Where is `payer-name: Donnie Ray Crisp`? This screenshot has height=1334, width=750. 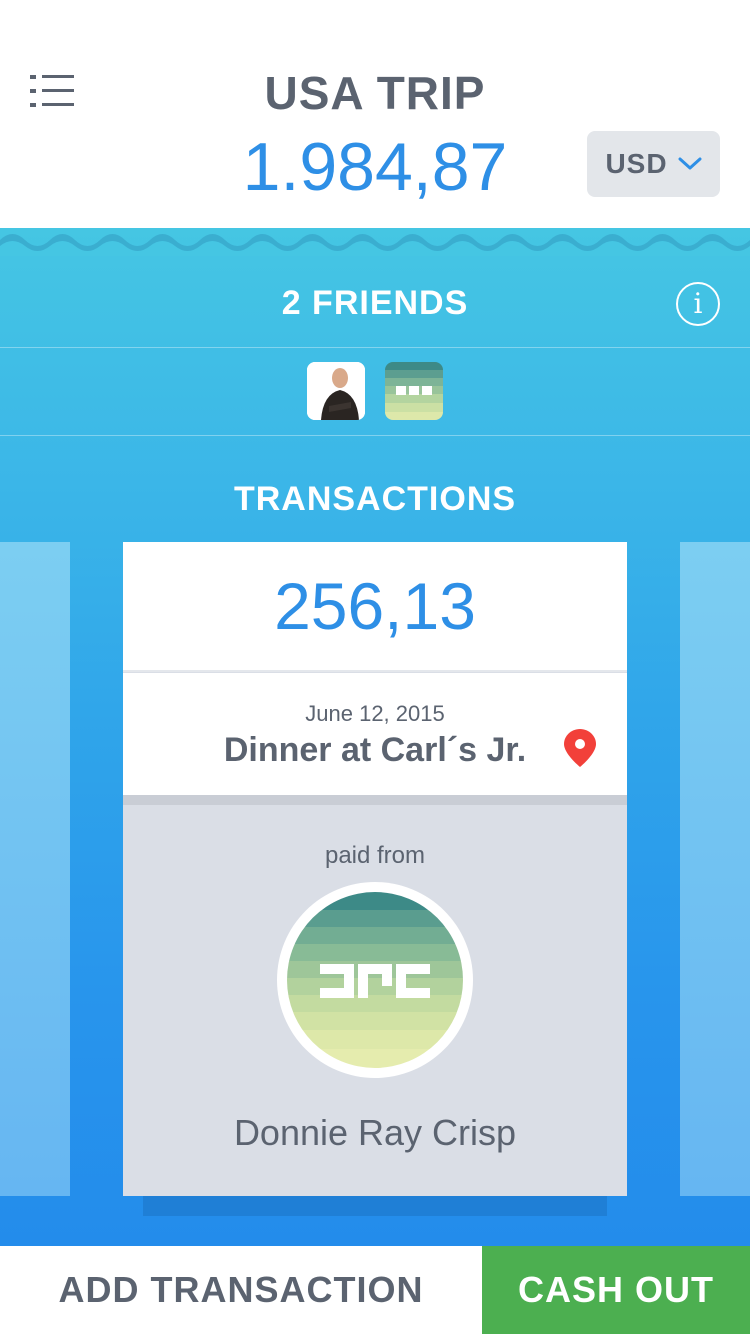 payer-name: Donnie Ray Crisp is located at coordinates (375, 1132).